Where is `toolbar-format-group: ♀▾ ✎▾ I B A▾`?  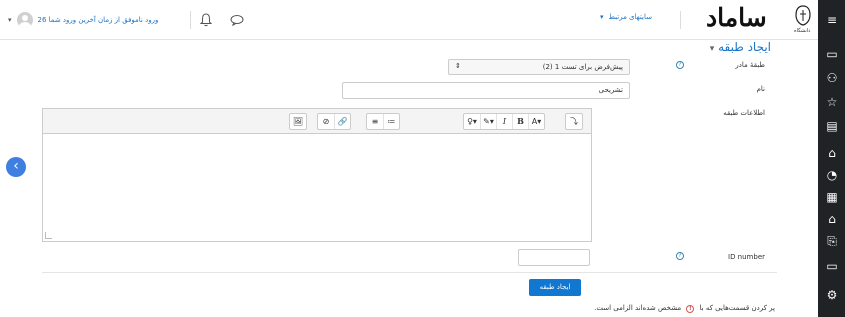
toolbar-format-group: ♀▾ ✎▾ I B A▾ is located at coordinates (504, 121).